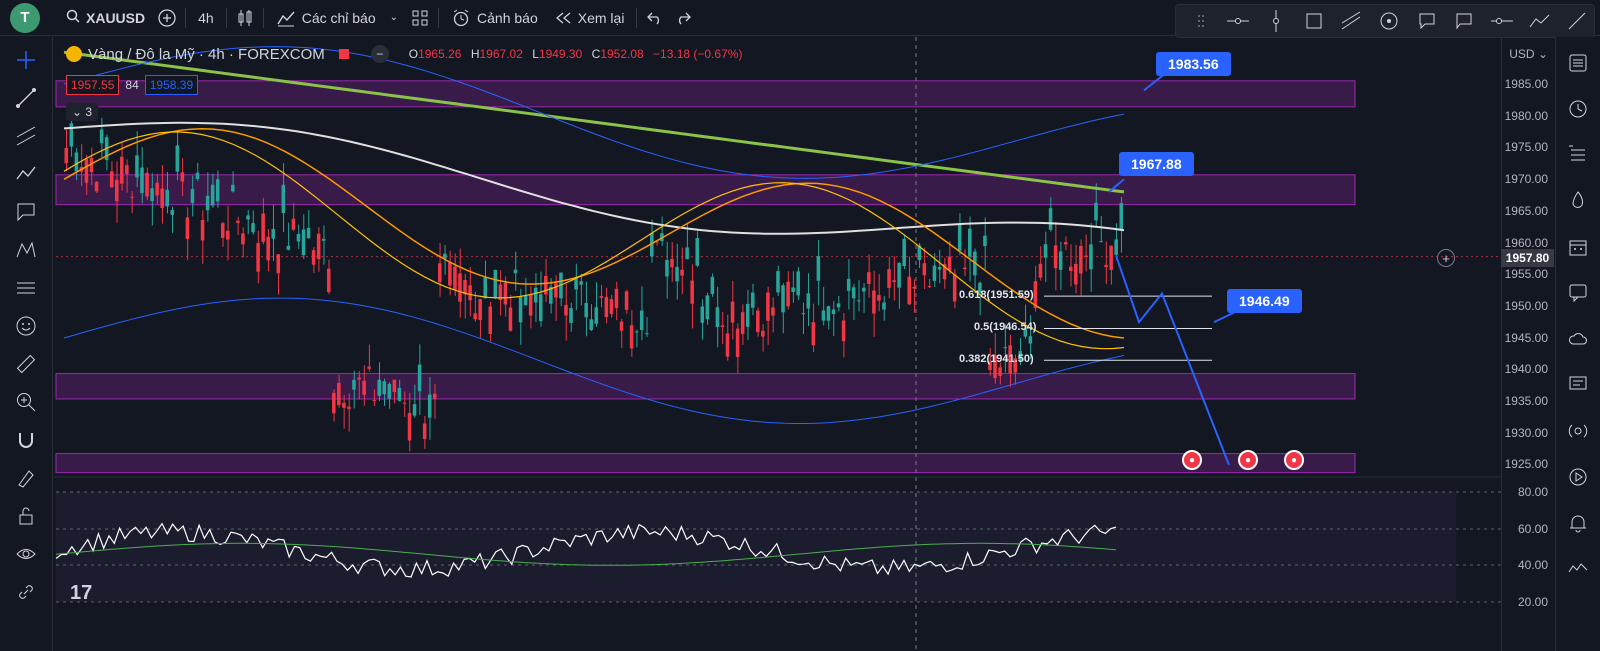 This screenshot has width=1600, height=651. Describe the element at coordinates (1540, 21) in the screenshot. I see `path-icon` at that location.